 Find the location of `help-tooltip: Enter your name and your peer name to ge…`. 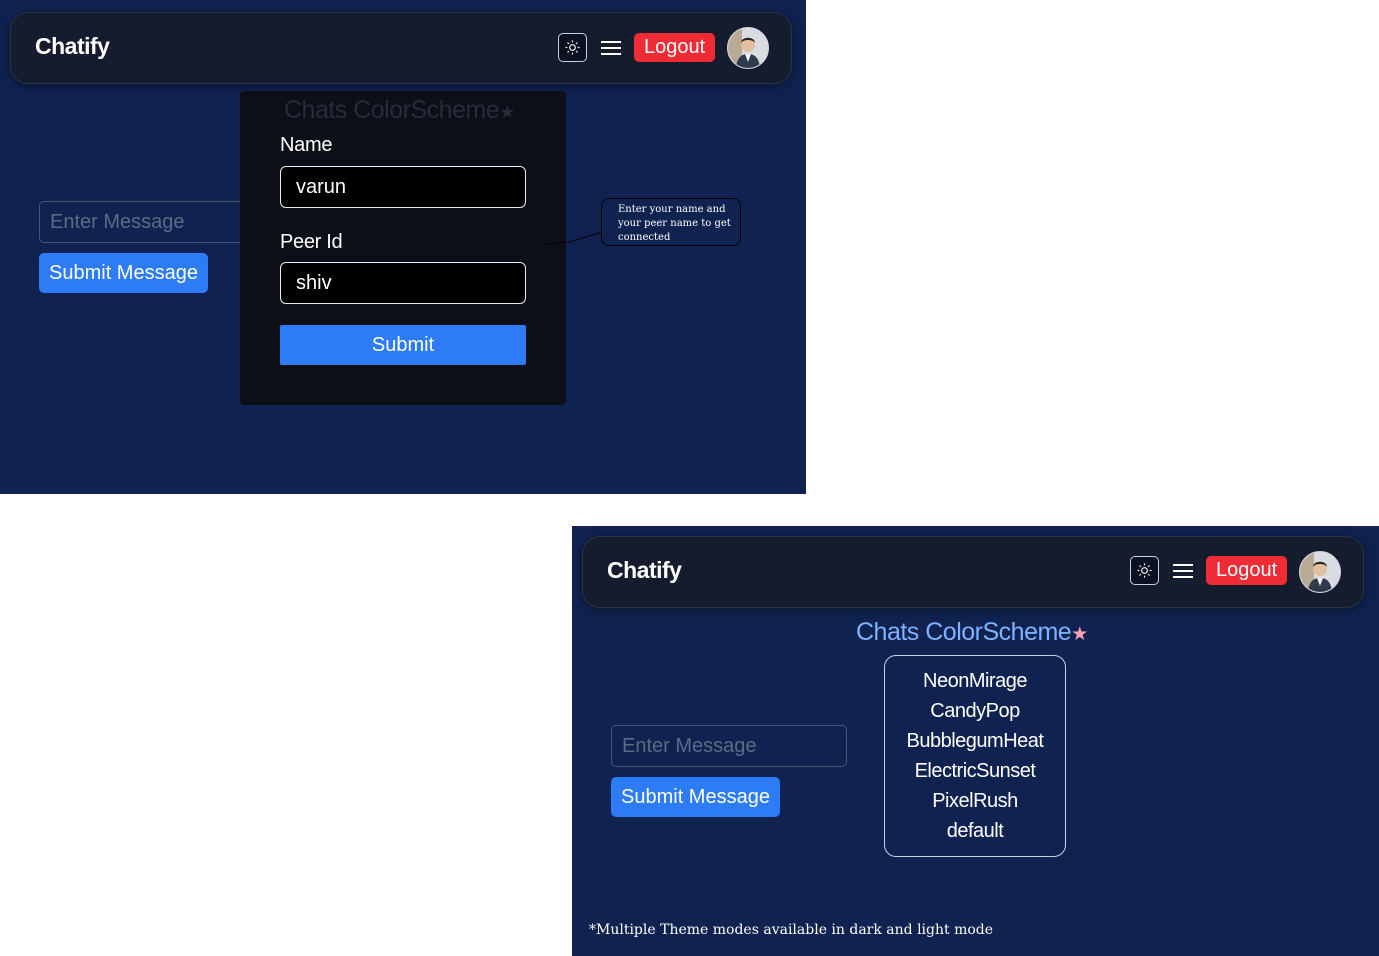

help-tooltip: Enter your name and your peer name to ge… is located at coordinates (671, 222).